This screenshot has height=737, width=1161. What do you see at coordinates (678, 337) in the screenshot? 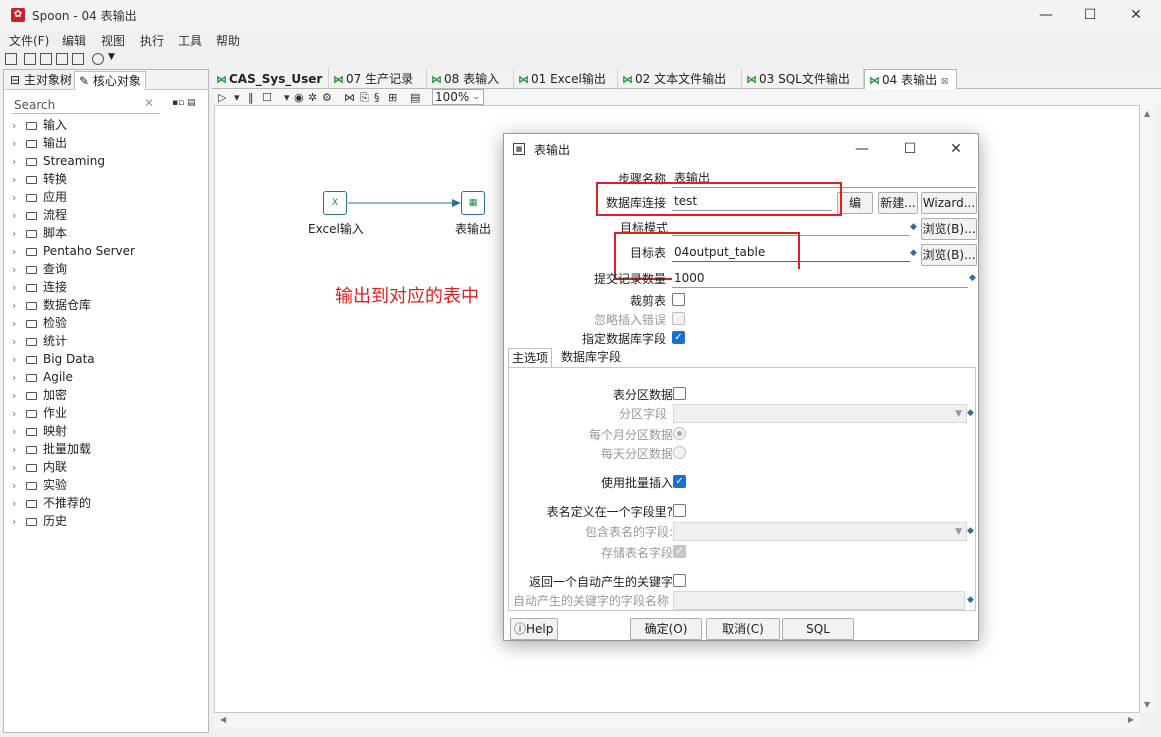
I see `specify-fields-checkbox: ✓` at bounding box center [678, 337].